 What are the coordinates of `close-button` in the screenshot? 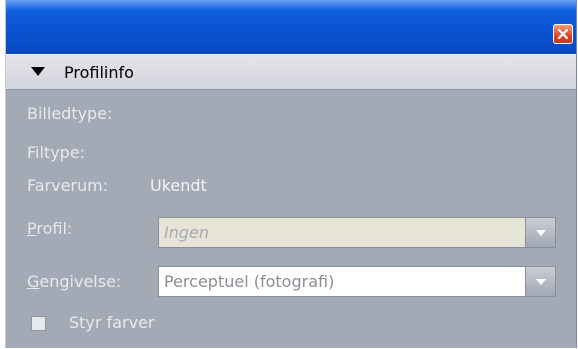 It's located at (563, 34).